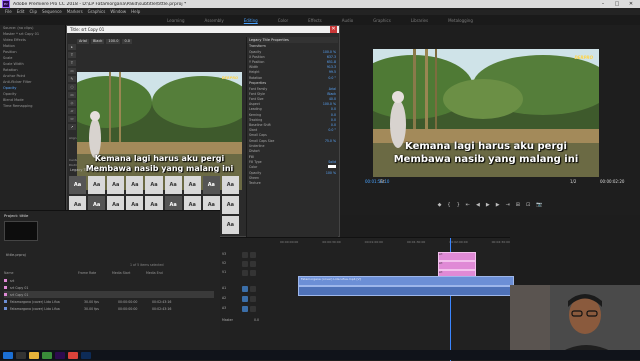 The height and width of the screenshot is (361, 640). I want to click on menu-window: Window, so click(118, 11).